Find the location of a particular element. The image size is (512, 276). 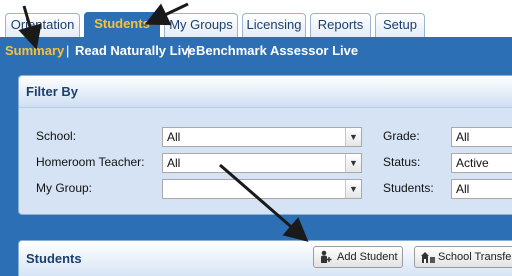

tab-setup: Setup is located at coordinates (400, 25).